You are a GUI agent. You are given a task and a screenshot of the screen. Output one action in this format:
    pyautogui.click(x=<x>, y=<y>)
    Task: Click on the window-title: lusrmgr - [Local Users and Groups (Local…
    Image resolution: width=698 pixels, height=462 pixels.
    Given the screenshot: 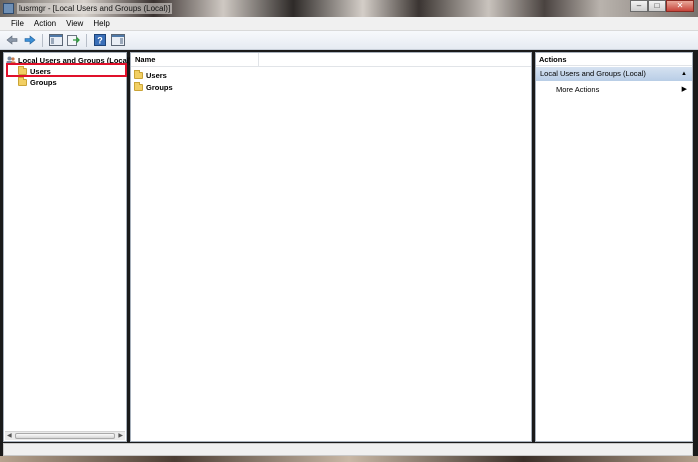 What is the action you would take?
    pyautogui.click(x=95, y=8)
    